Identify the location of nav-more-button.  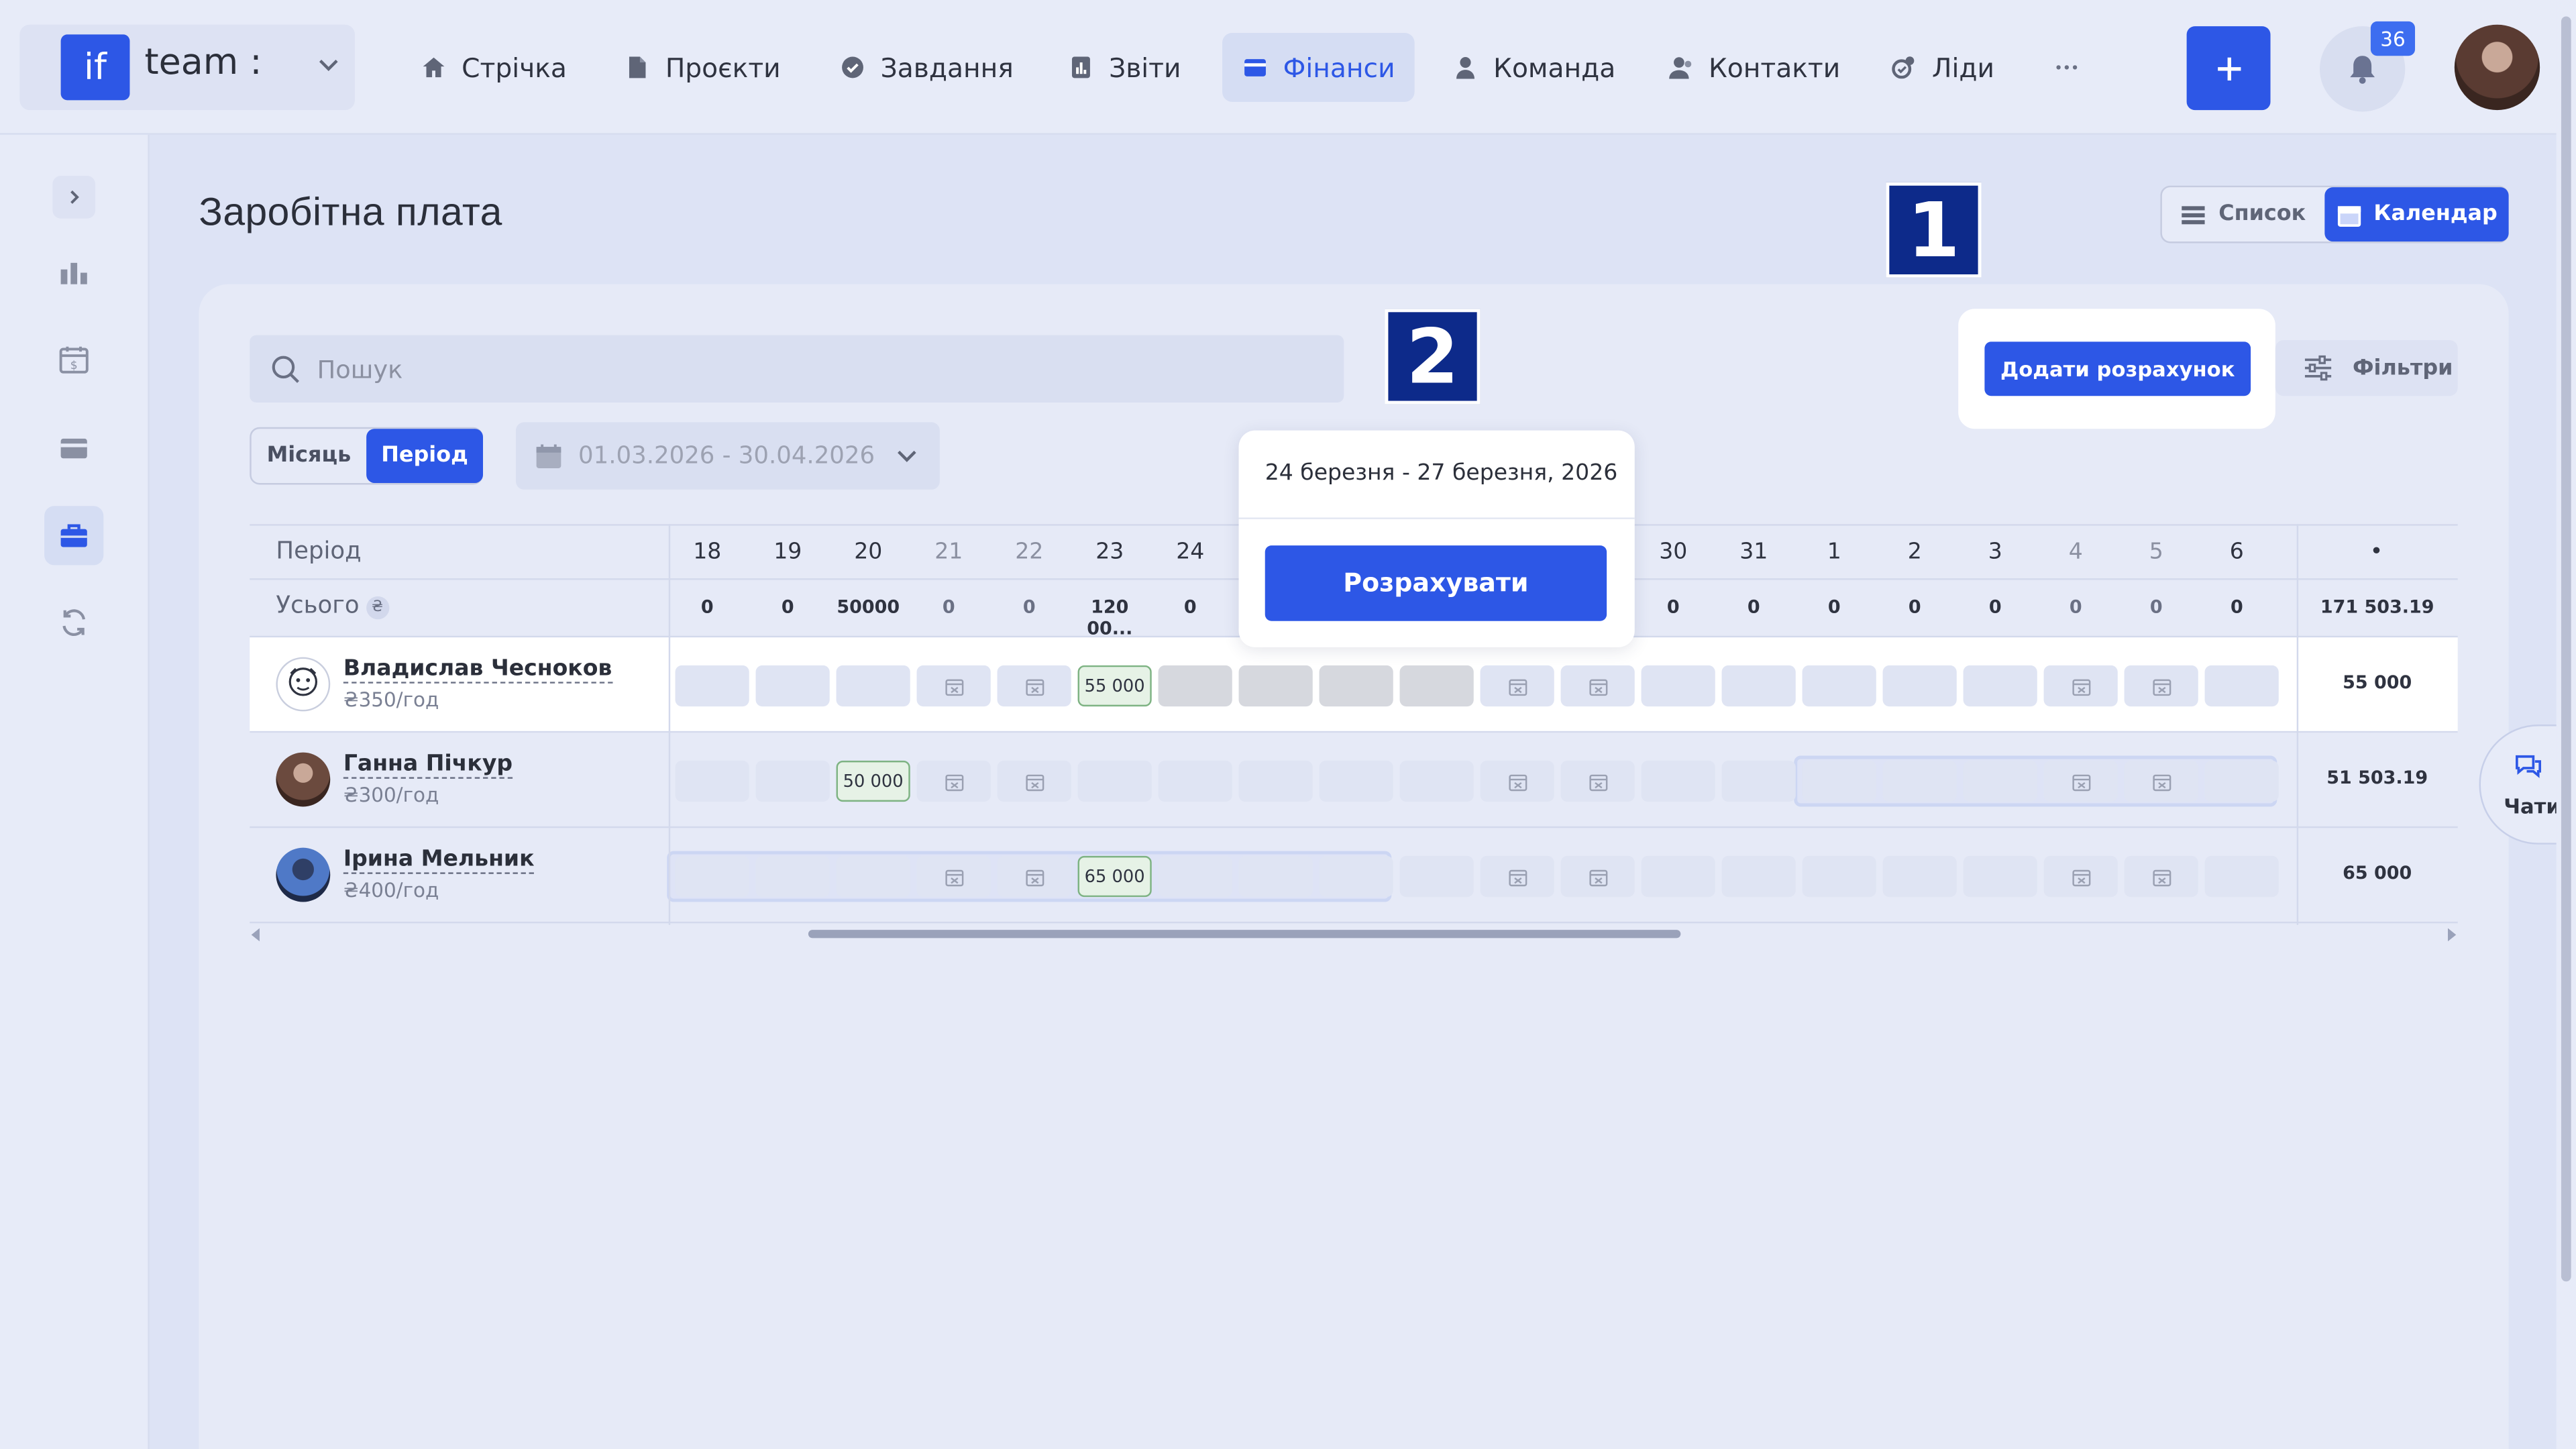
(2067, 67).